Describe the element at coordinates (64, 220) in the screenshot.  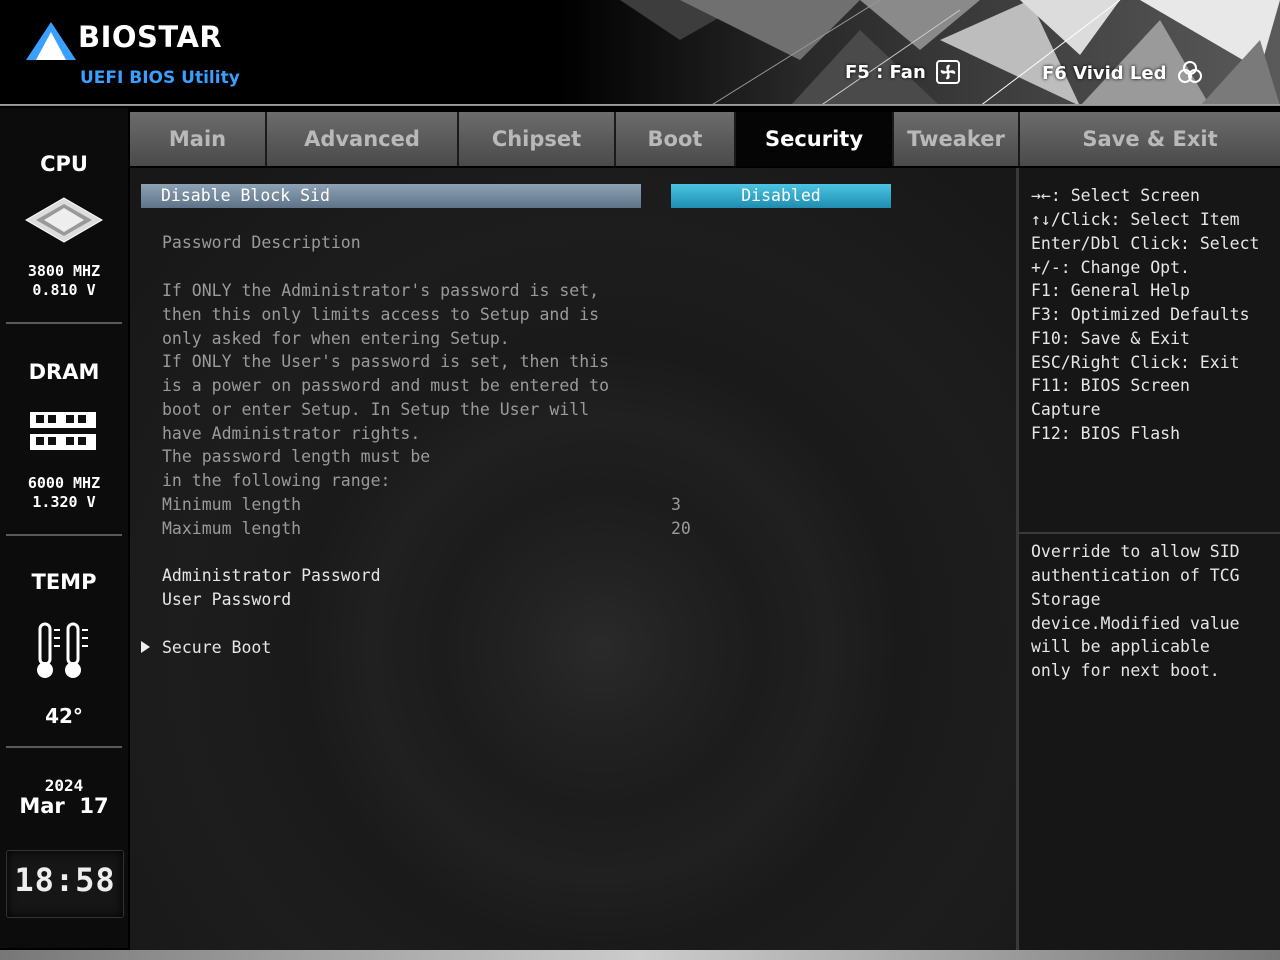
I see `cpu-chip-icon` at that location.